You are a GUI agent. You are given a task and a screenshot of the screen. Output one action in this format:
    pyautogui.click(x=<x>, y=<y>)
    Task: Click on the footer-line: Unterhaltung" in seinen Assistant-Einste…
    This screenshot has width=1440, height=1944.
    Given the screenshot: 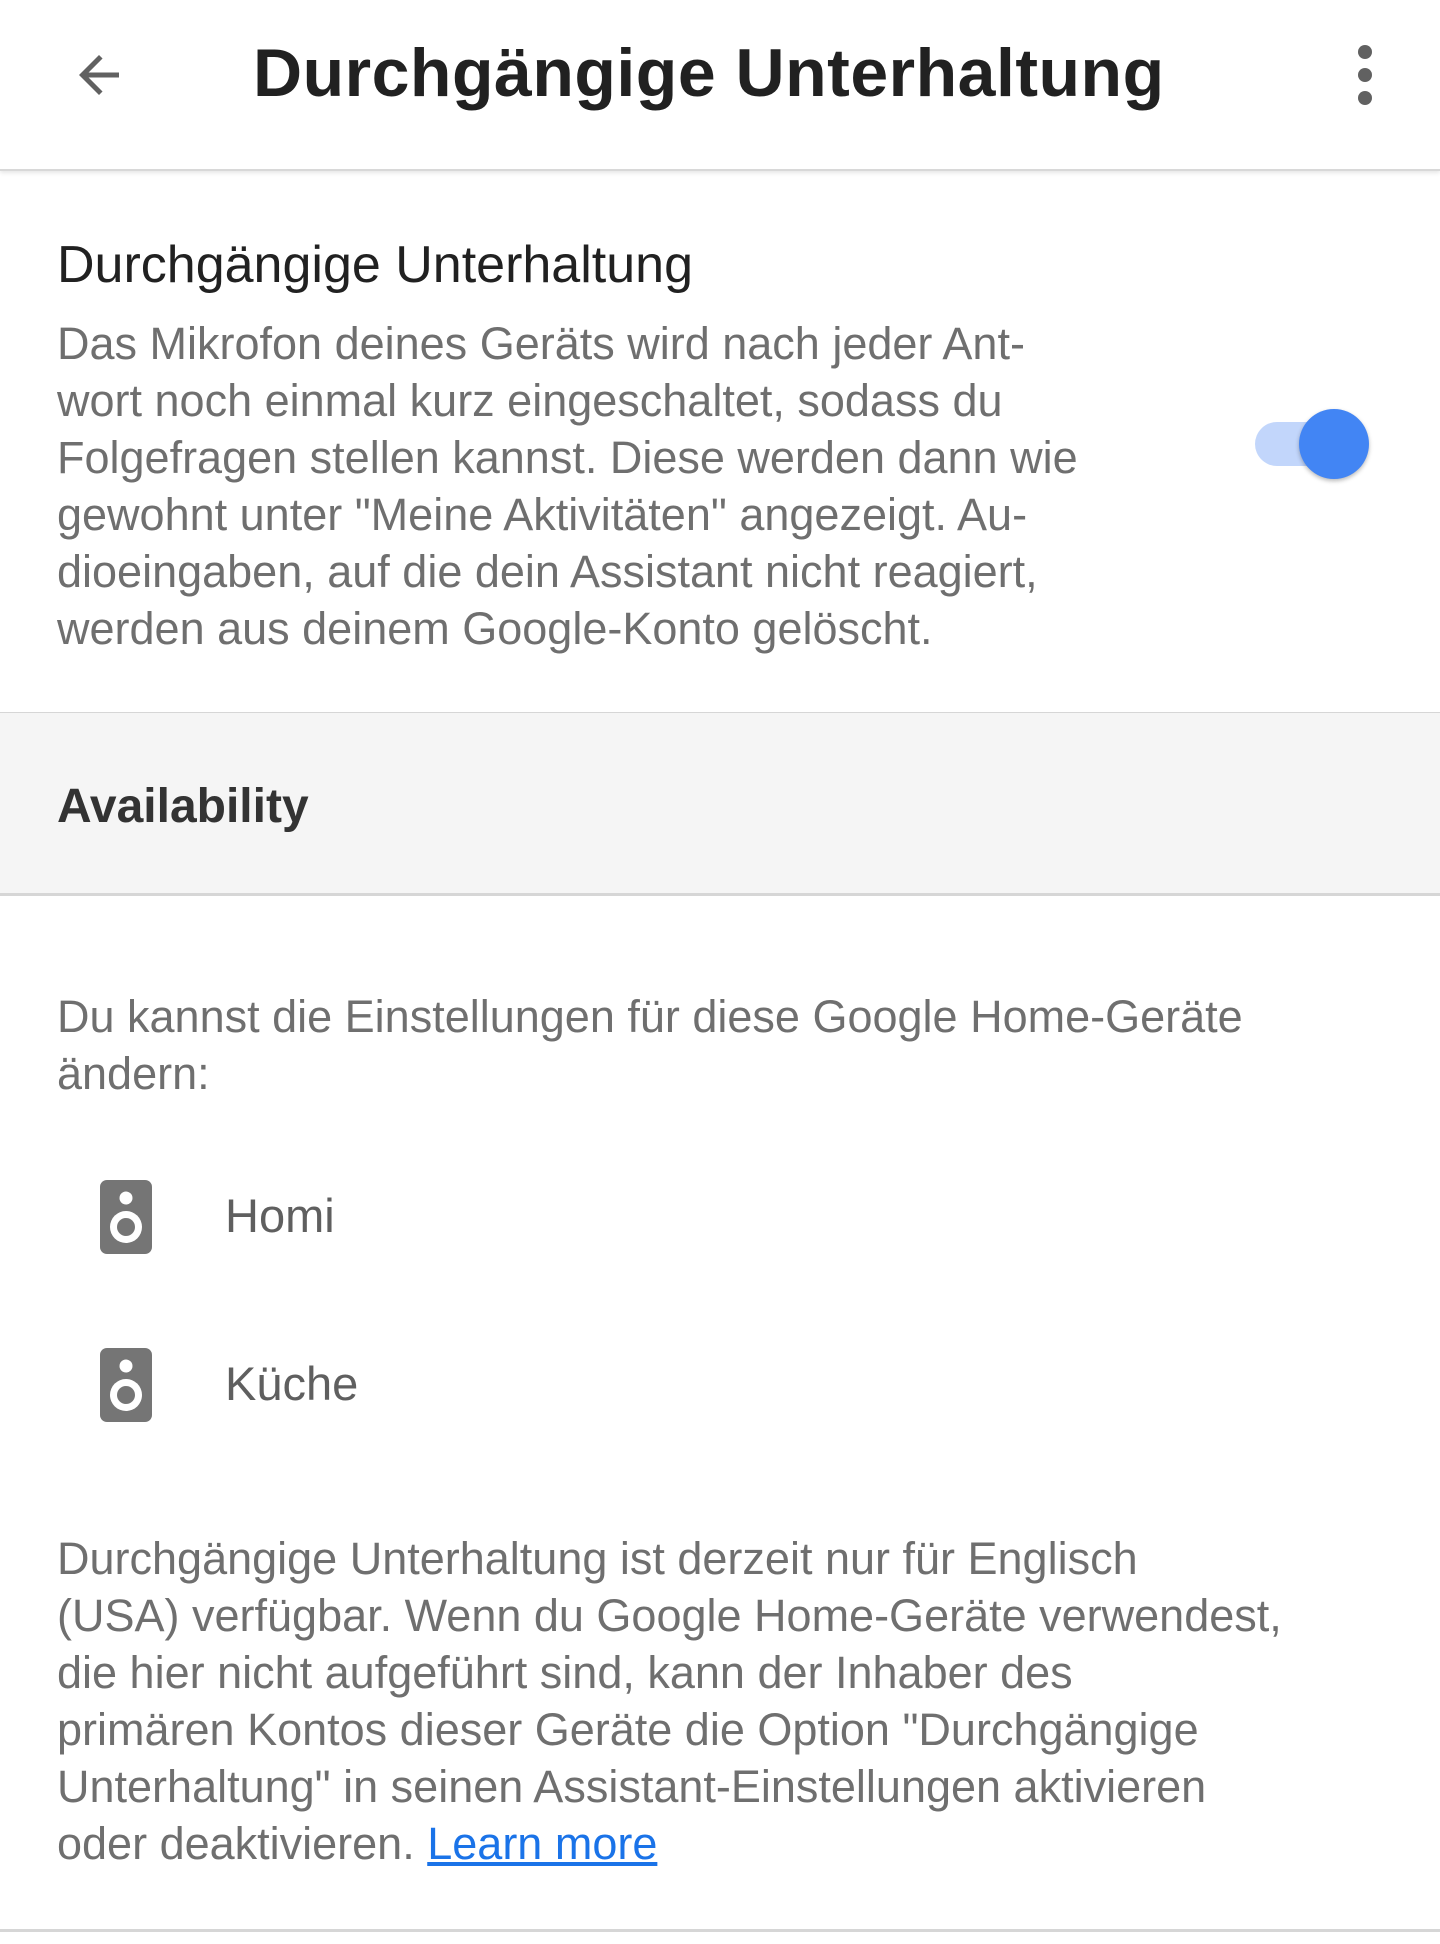 What is the action you would take?
    pyautogui.click(x=632, y=1786)
    